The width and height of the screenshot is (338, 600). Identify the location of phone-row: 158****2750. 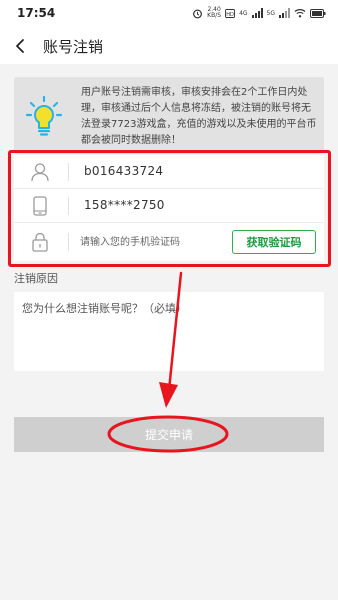
(169, 206).